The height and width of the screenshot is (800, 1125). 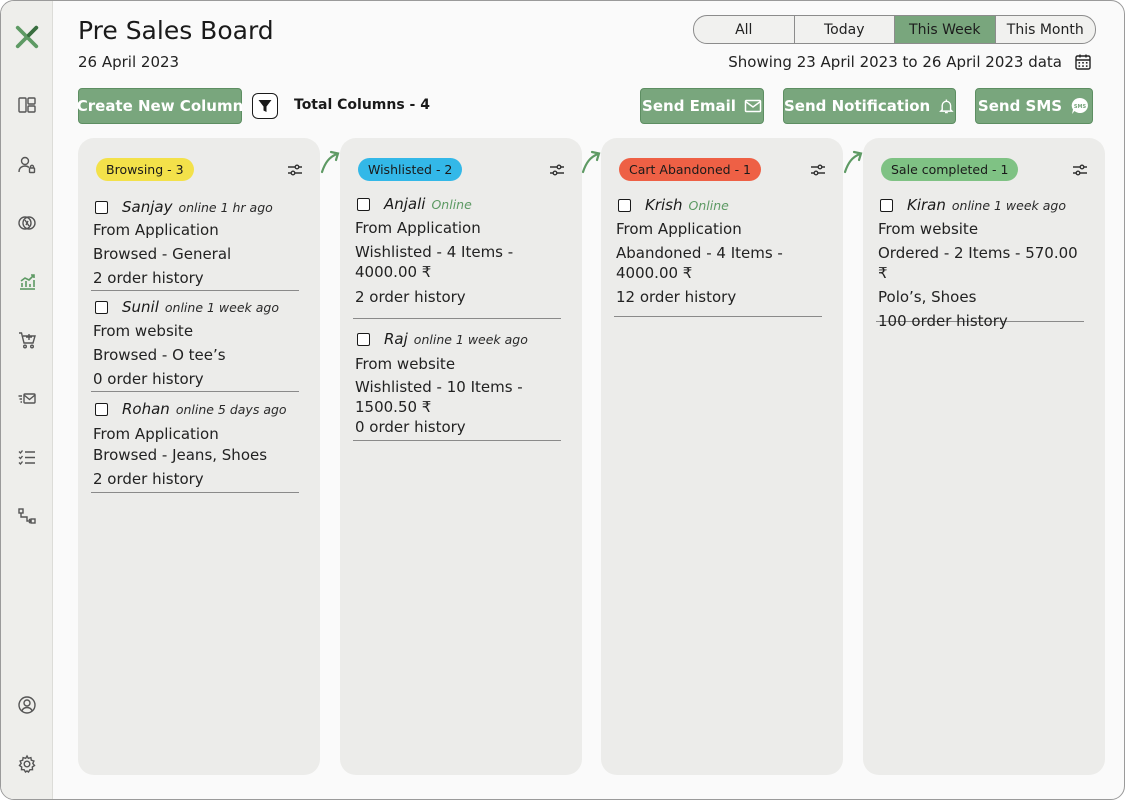 I want to click on sidebar, so click(x=27, y=400).